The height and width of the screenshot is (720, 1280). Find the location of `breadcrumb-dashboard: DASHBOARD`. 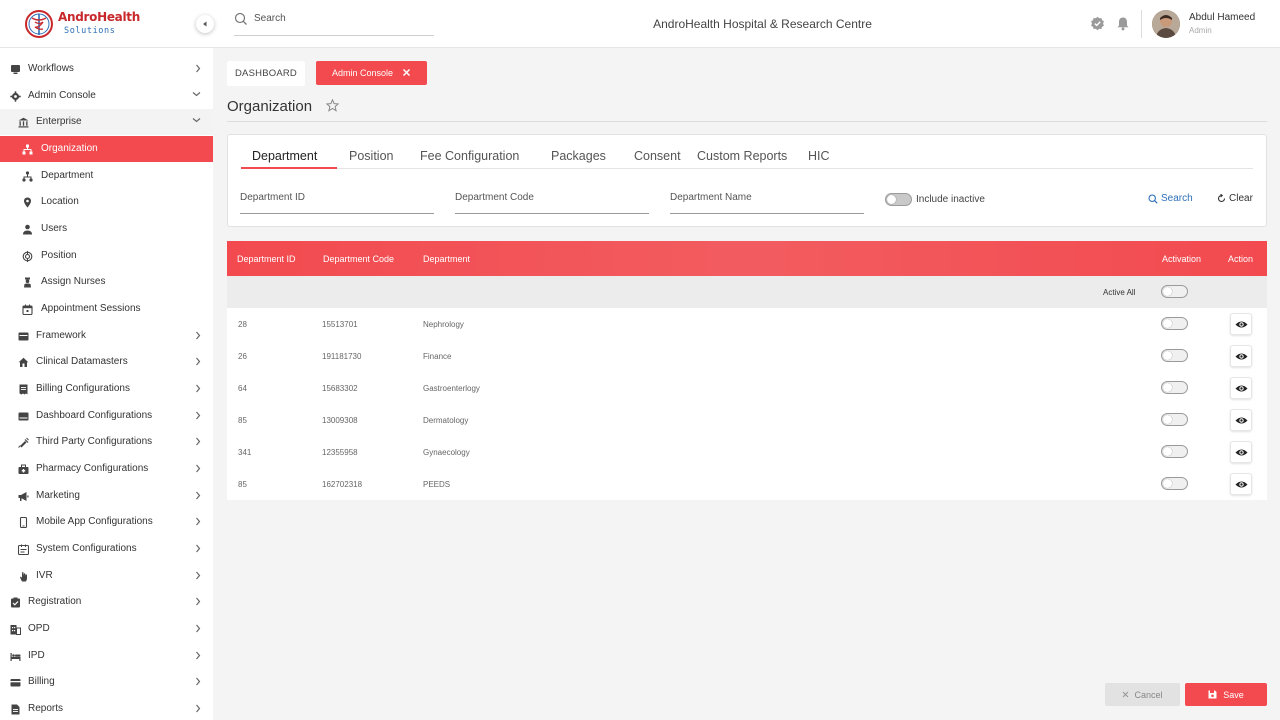

breadcrumb-dashboard: DASHBOARD is located at coordinates (266, 73).